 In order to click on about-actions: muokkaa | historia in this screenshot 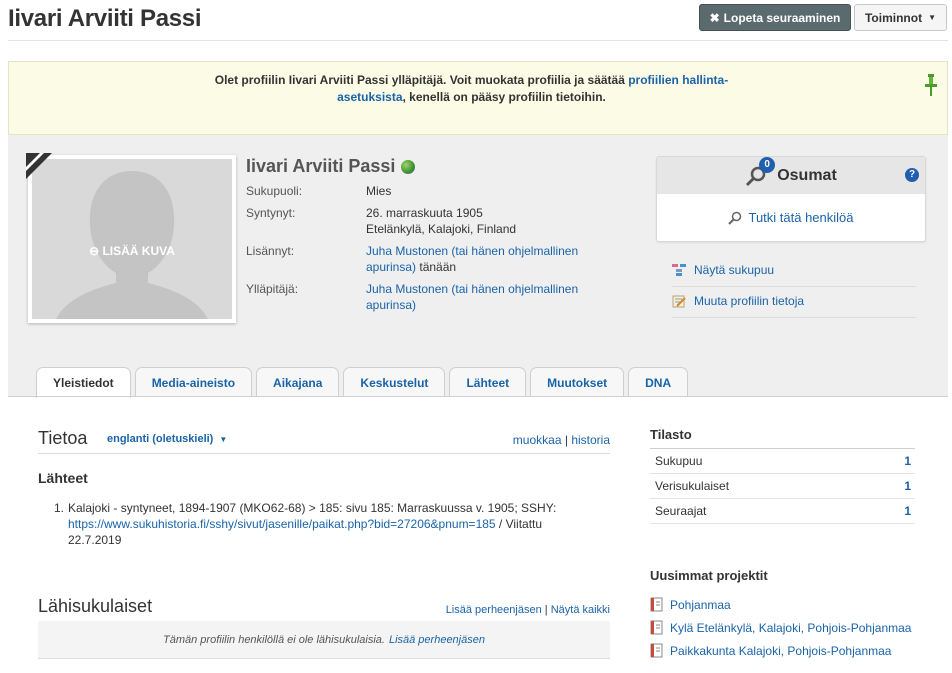, I will do `click(561, 440)`.